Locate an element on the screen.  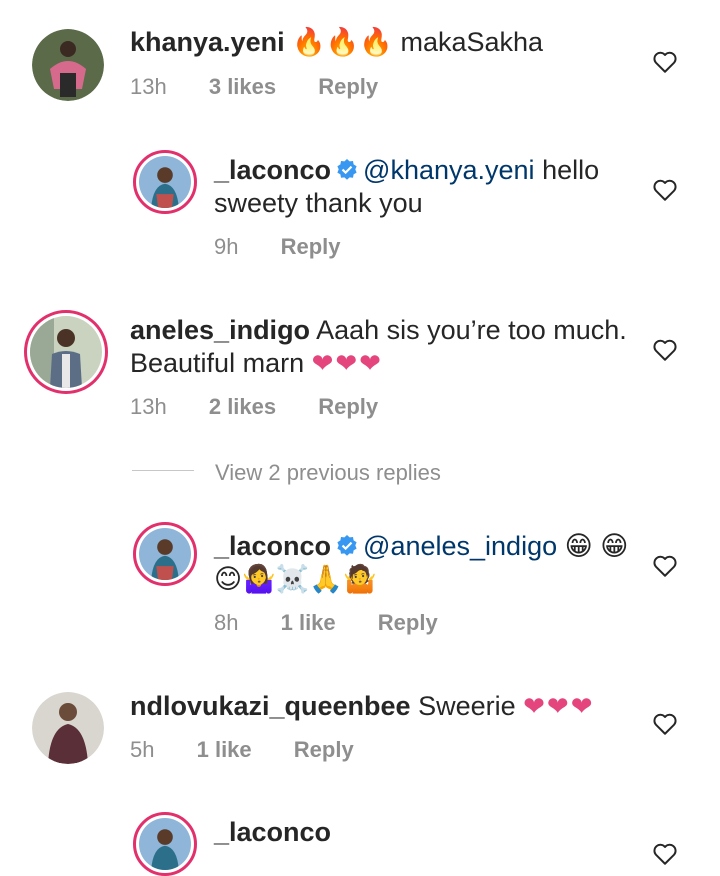
comment-text: _laconco is located at coordinates (424, 832).